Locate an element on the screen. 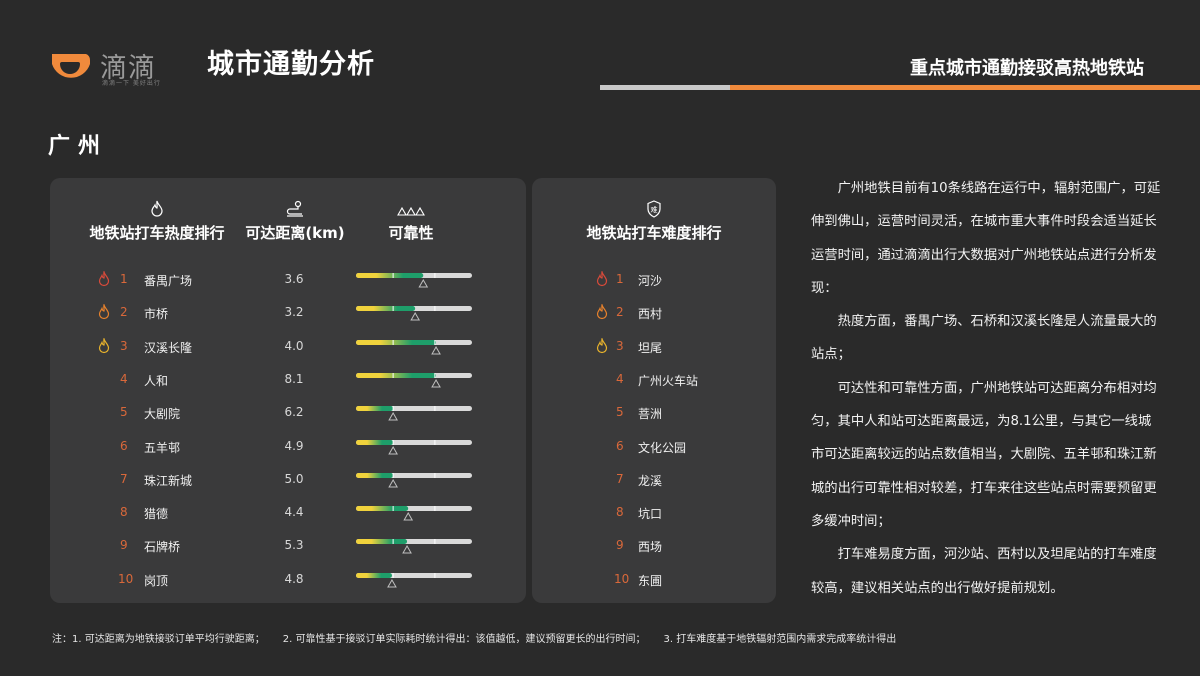  difficulty-row: 8 坑口 is located at coordinates (654, 513).